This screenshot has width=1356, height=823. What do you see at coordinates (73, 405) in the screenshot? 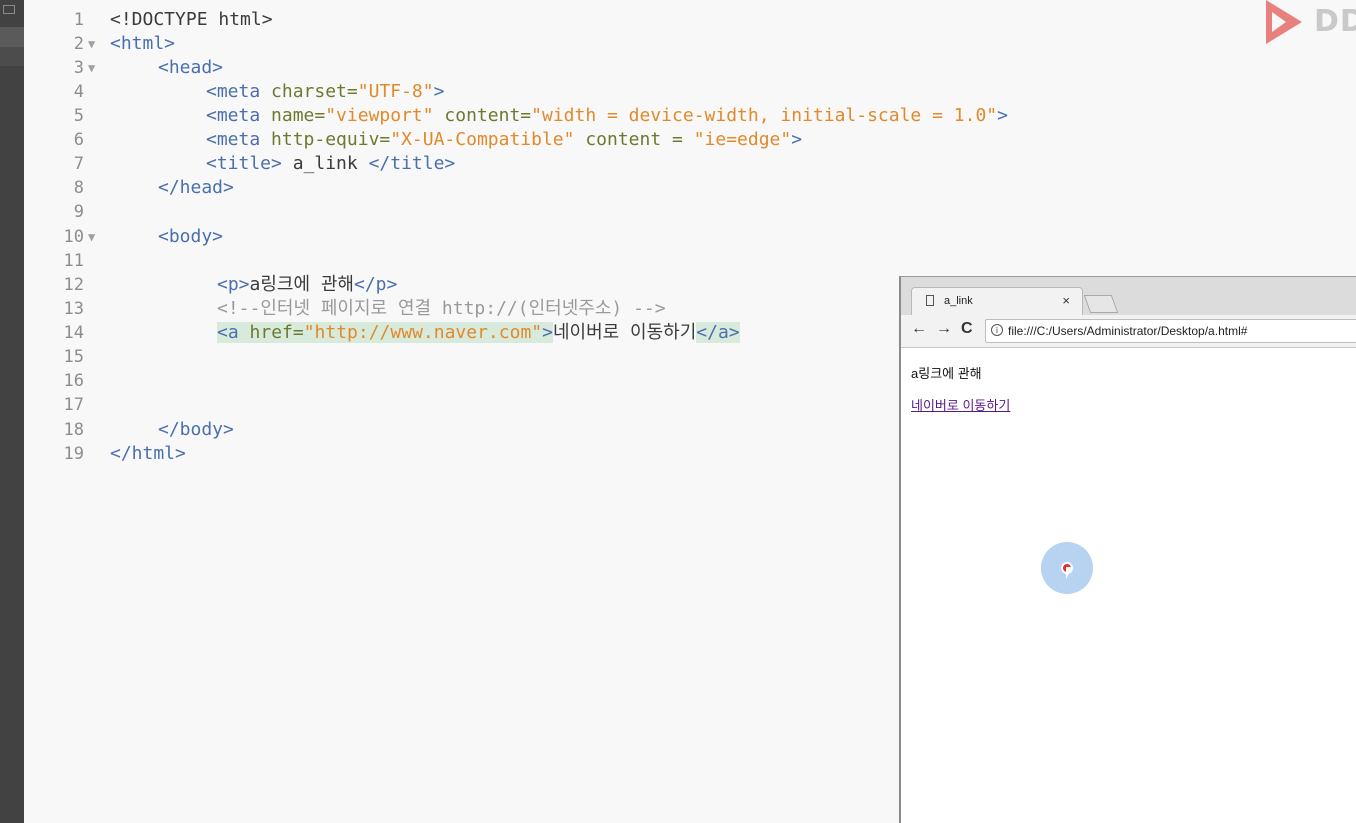
I see `line-number: 17` at bounding box center [73, 405].